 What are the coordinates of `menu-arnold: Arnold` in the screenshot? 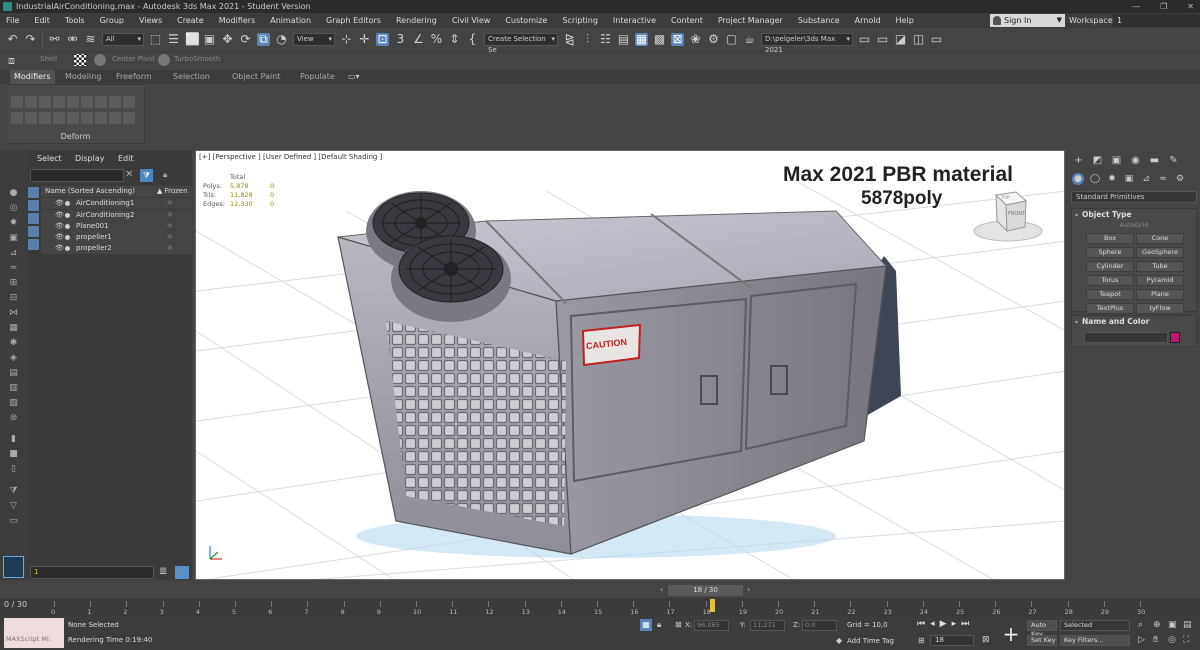 It's located at (868, 20).